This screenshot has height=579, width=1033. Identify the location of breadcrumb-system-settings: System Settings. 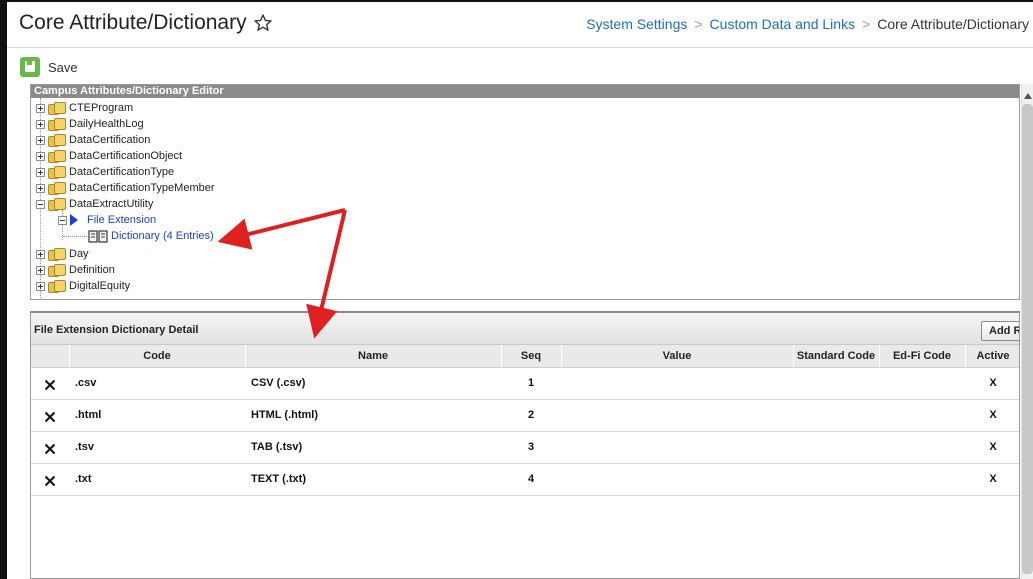
(636, 24).